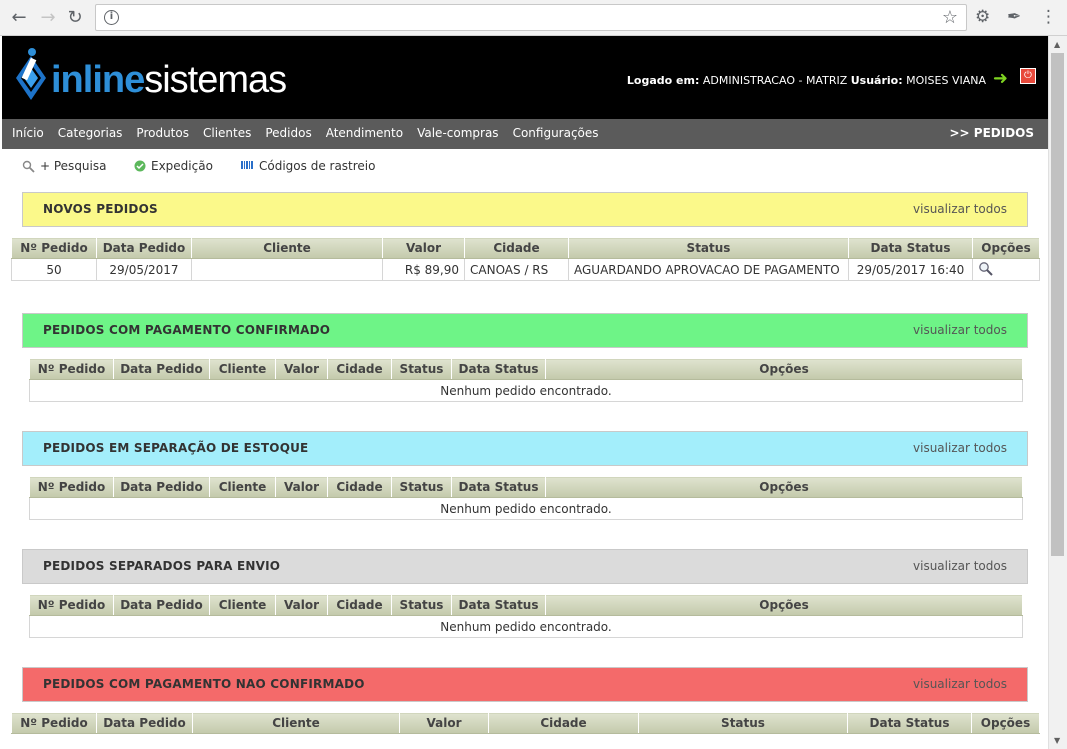 The image size is (1067, 749). What do you see at coordinates (162, 566) in the screenshot?
I see `section-title: PEDIDOS SEPARADOS PARA ENVIO` at bounding box center [162, 566].